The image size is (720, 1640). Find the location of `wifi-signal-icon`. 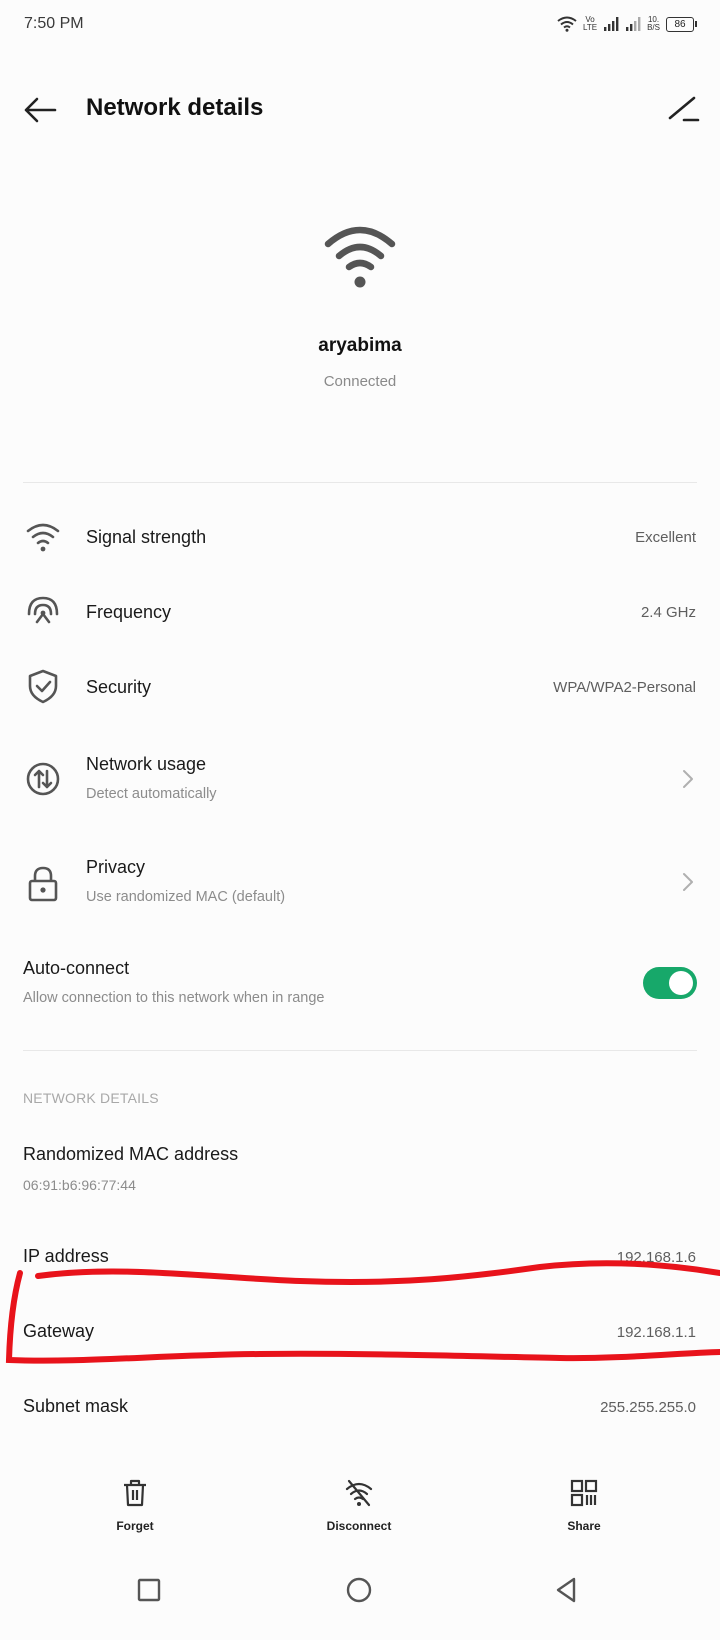

wifi-signal-icon is located at coordinates (43, 537).